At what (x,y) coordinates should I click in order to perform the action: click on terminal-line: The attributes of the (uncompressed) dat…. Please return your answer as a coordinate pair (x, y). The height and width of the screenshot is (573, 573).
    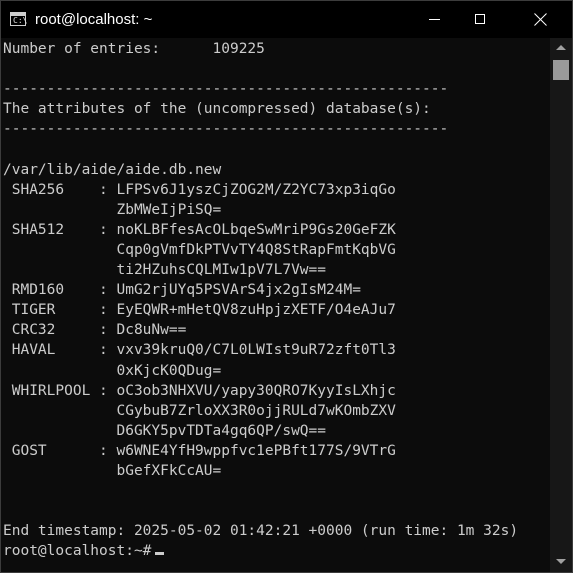
    Looking at the image, I should click on (217, 109).